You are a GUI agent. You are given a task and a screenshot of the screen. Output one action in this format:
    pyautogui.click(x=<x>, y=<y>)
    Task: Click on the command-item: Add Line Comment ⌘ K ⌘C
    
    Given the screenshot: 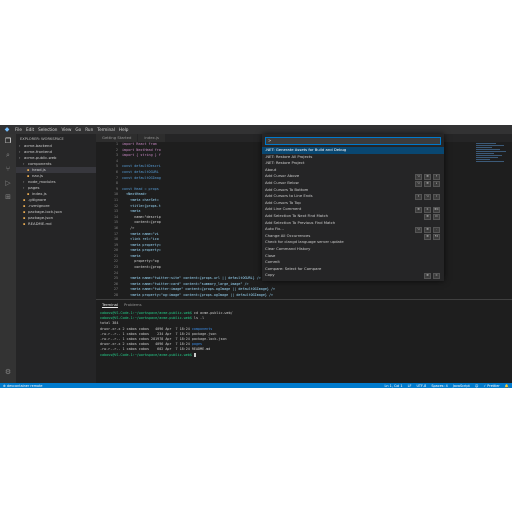 What is the action you would take?
    pyautogui.click(x=353, y=210)
    